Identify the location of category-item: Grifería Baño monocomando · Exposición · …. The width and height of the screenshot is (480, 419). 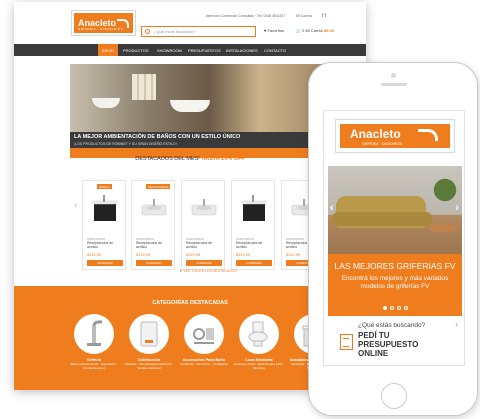
(94, 342).